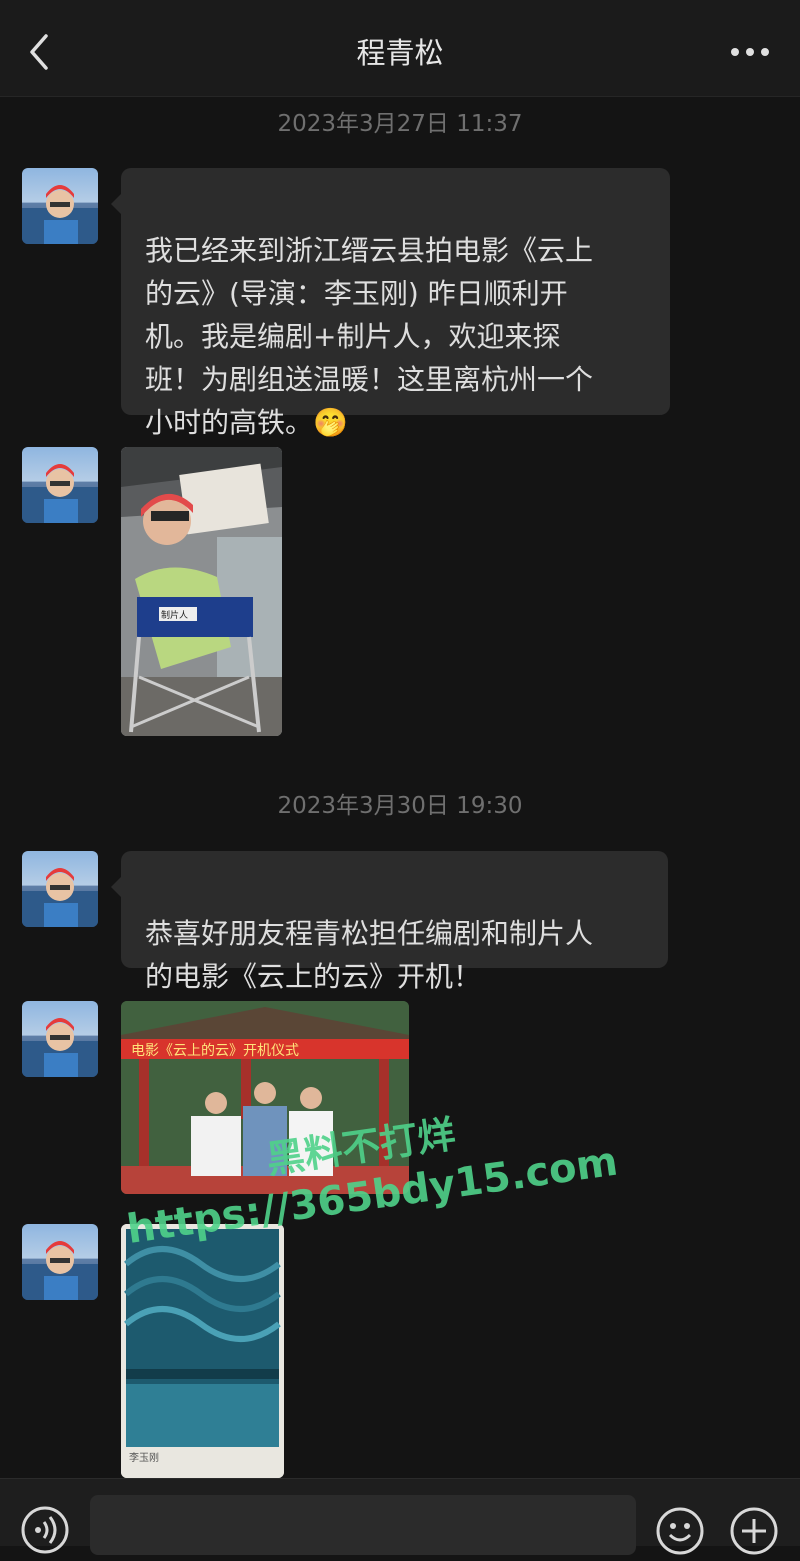  I want to click on image-message: 电影《云上的云》开机仪式, so click(265, 1097).